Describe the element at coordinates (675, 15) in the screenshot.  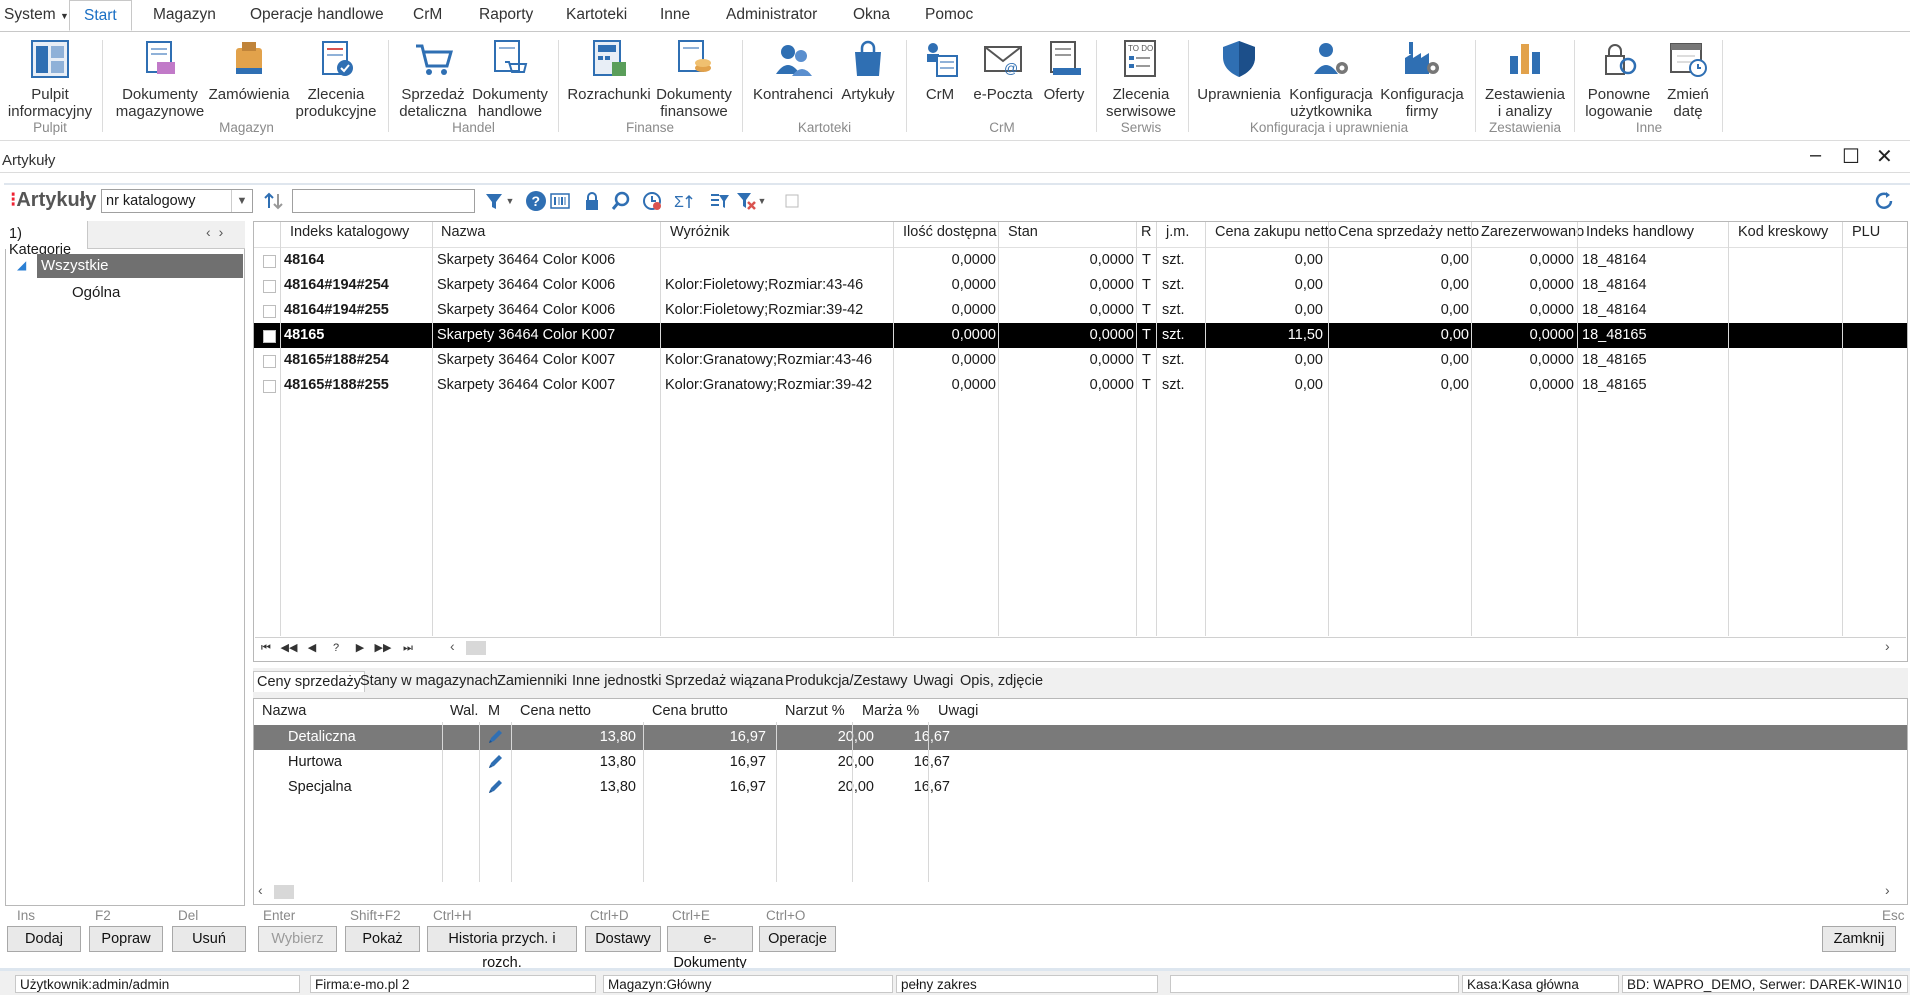
I see `menu-inne: Inne` at that location.